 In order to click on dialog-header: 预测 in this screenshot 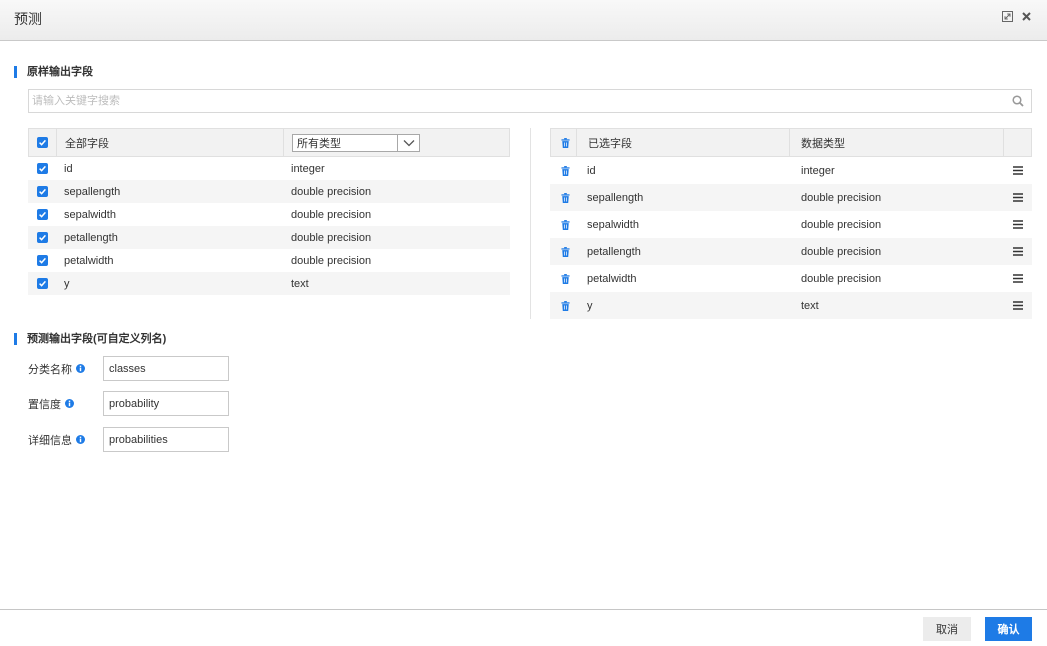, I will do `click(523, 20)`.